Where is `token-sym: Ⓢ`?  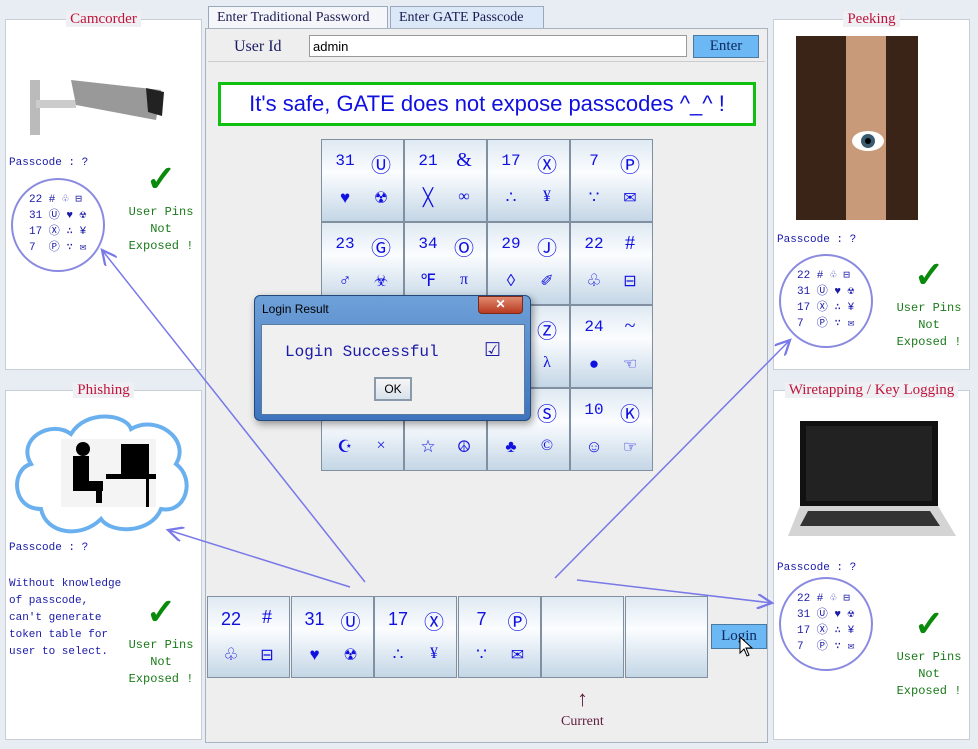 token-sym: Ⓢ is located at coordinates (547, 415).